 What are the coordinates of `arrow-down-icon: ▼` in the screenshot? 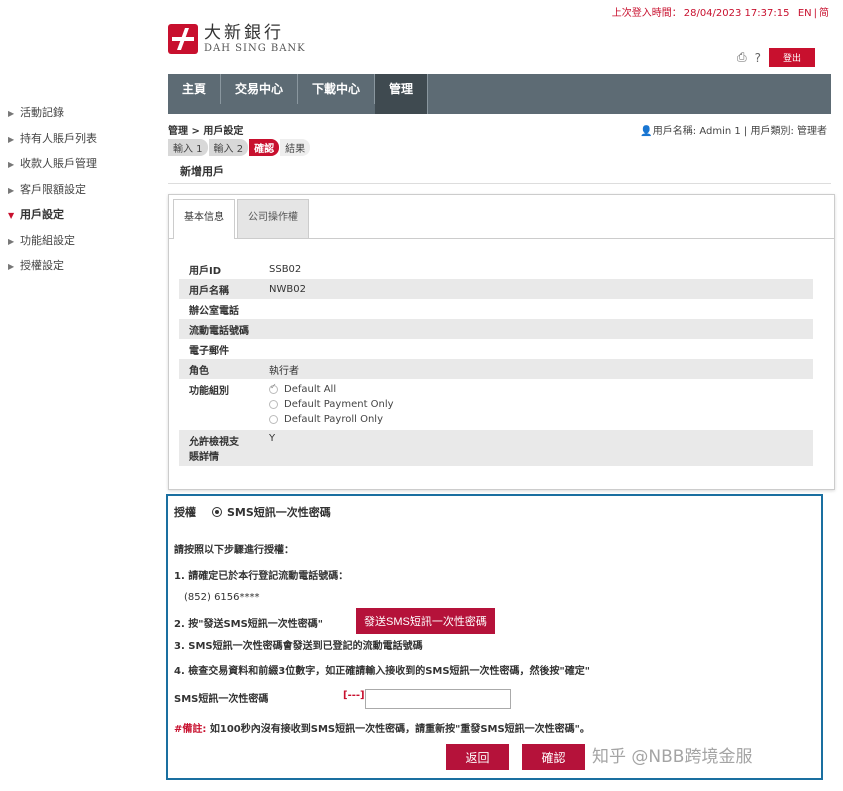 It's located at (11, 215).